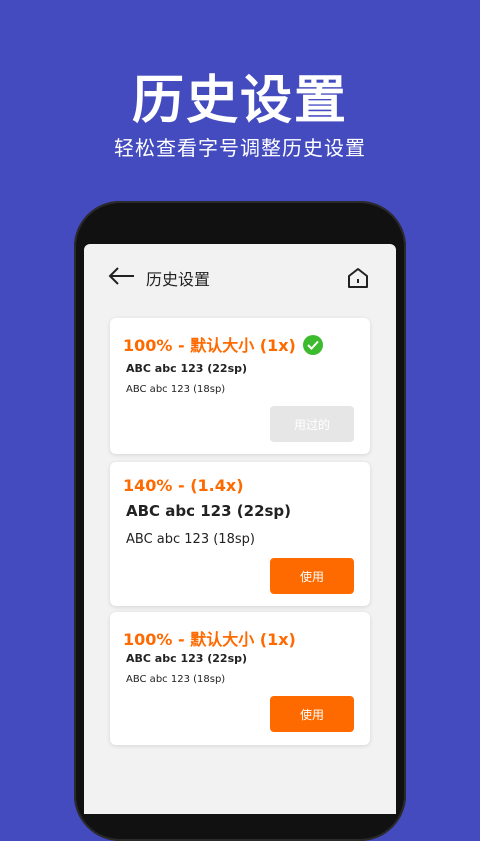  What do you see at coordinates (240, 148) in the screenshot?
I see `hero-subtitle: 轻松查看字号调整历史设置` at bounding box center [240, 148].